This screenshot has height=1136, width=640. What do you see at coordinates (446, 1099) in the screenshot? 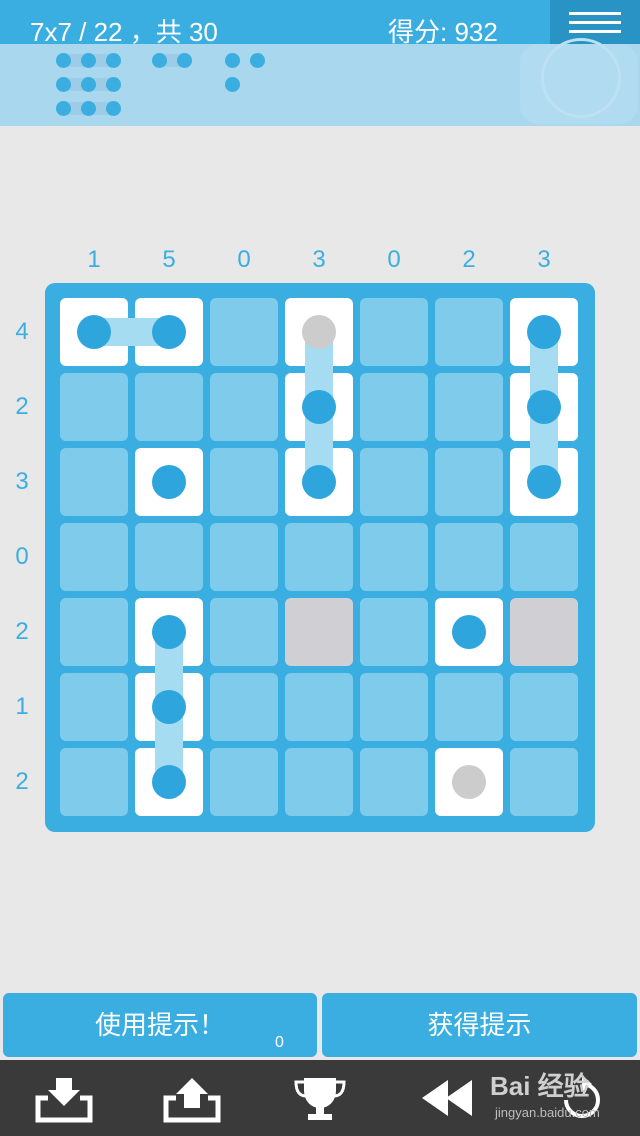
I see `rewind-icon` at bounding box center [446, 1099].